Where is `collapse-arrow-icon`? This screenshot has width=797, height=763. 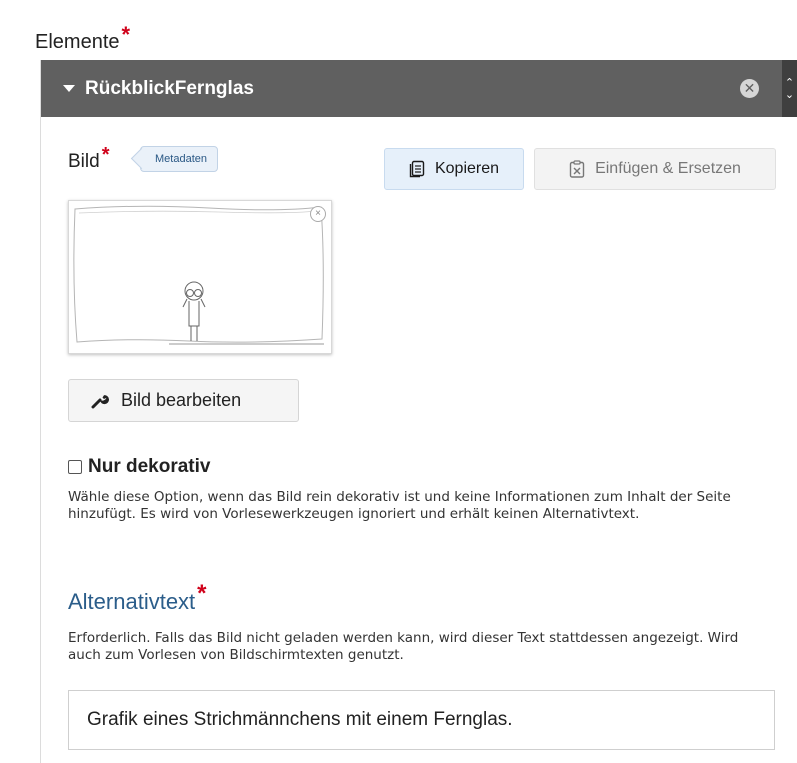 collapse-arrow-icon is located at coordinates (69, 88).